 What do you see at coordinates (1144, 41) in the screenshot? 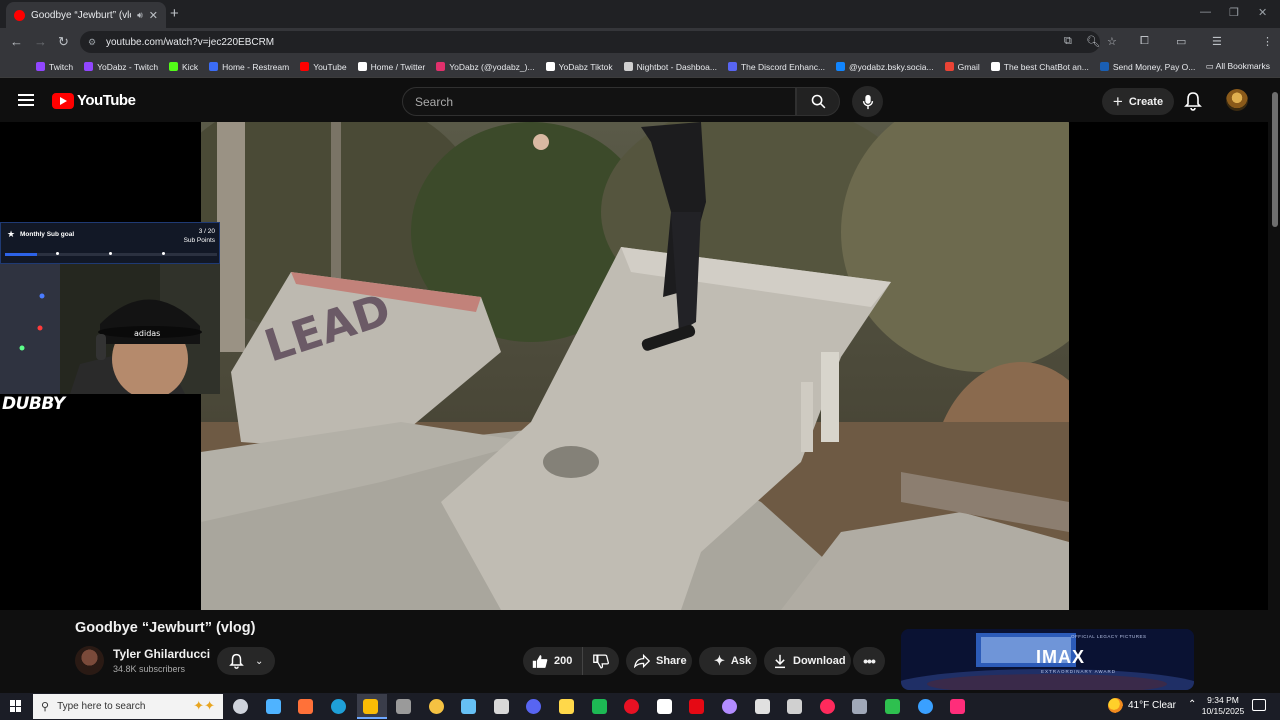
I see `extensions-icon: ⧠` at bounding box center [1144, 41].